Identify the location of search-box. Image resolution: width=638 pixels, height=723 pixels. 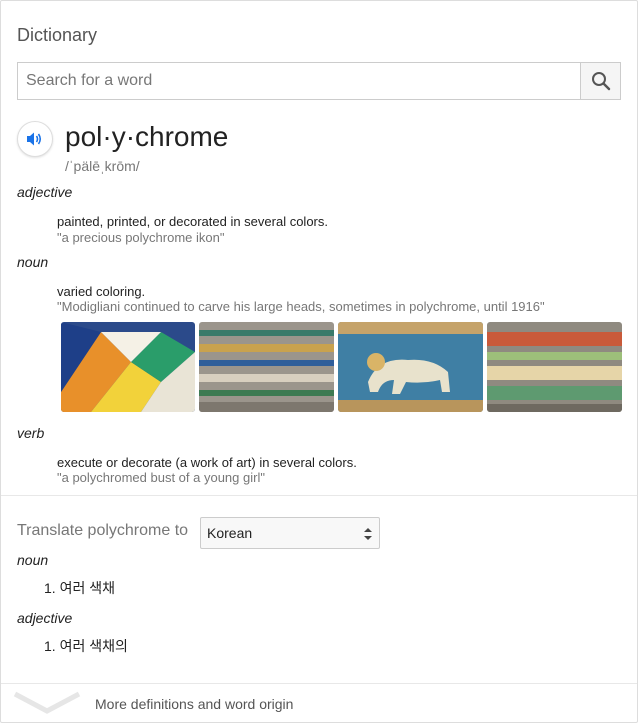
(319, 81).